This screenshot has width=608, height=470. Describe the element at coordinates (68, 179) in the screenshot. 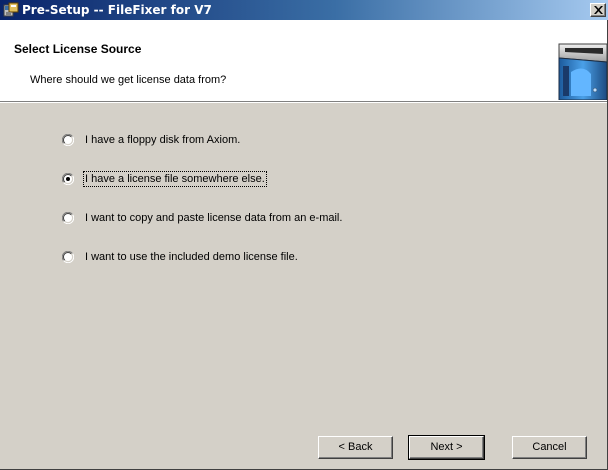

I see `radio-button-selected` at that location.